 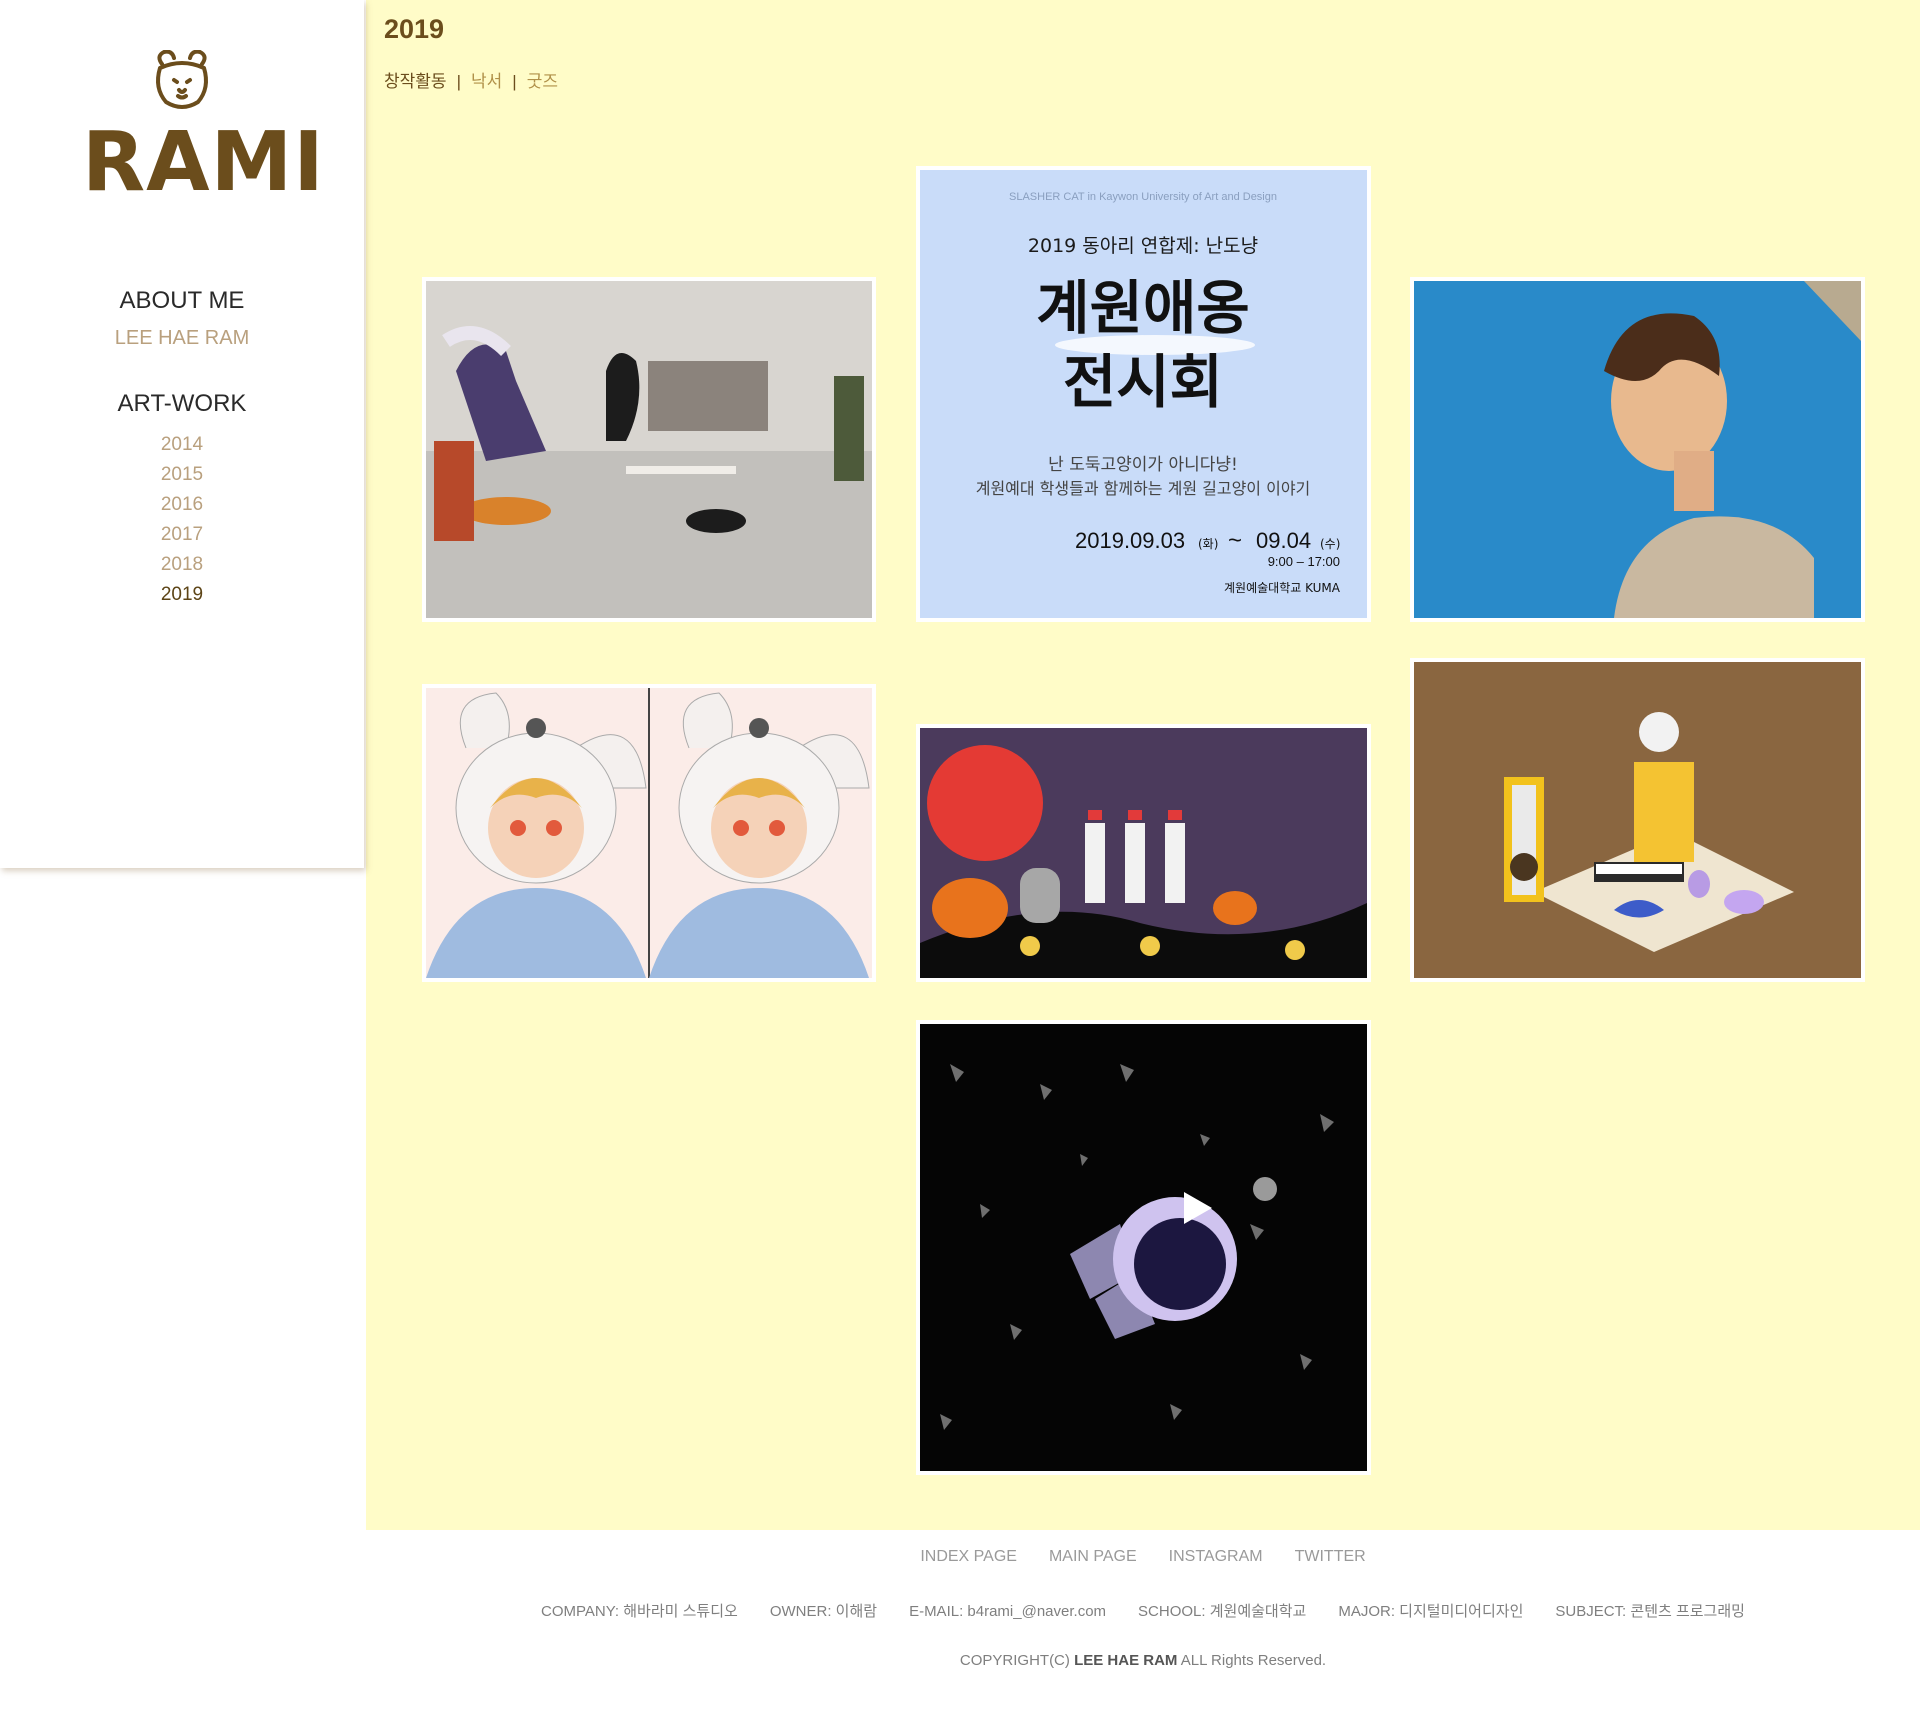 I want to click on artwork-tile-exhibition-photo, so click(x=649, y=449).